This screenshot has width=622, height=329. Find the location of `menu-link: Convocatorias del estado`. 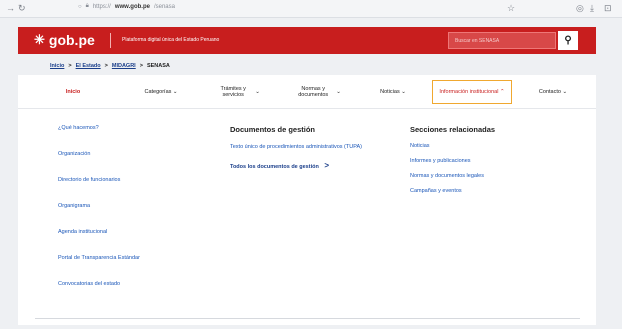

menu-link: Convocatorias del estado is located at coordinates (99, 284).